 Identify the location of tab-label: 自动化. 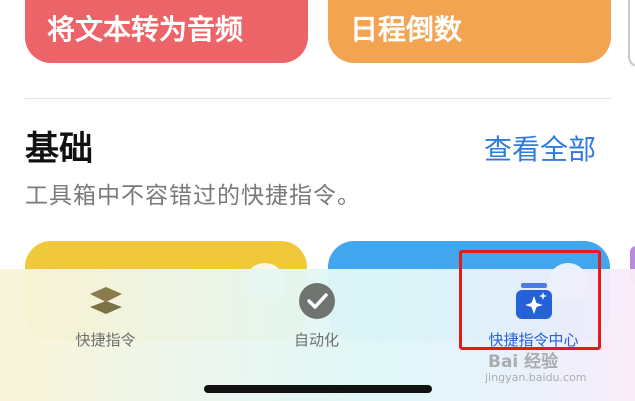
(316, 340).